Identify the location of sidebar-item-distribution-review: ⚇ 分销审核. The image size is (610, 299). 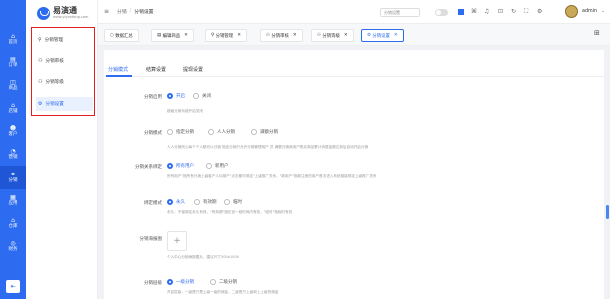
(64, 61).